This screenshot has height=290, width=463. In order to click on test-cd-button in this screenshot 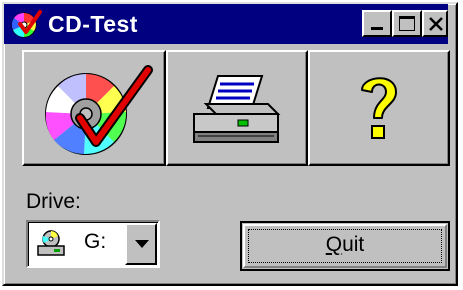, I will do `click(94, 108)`.